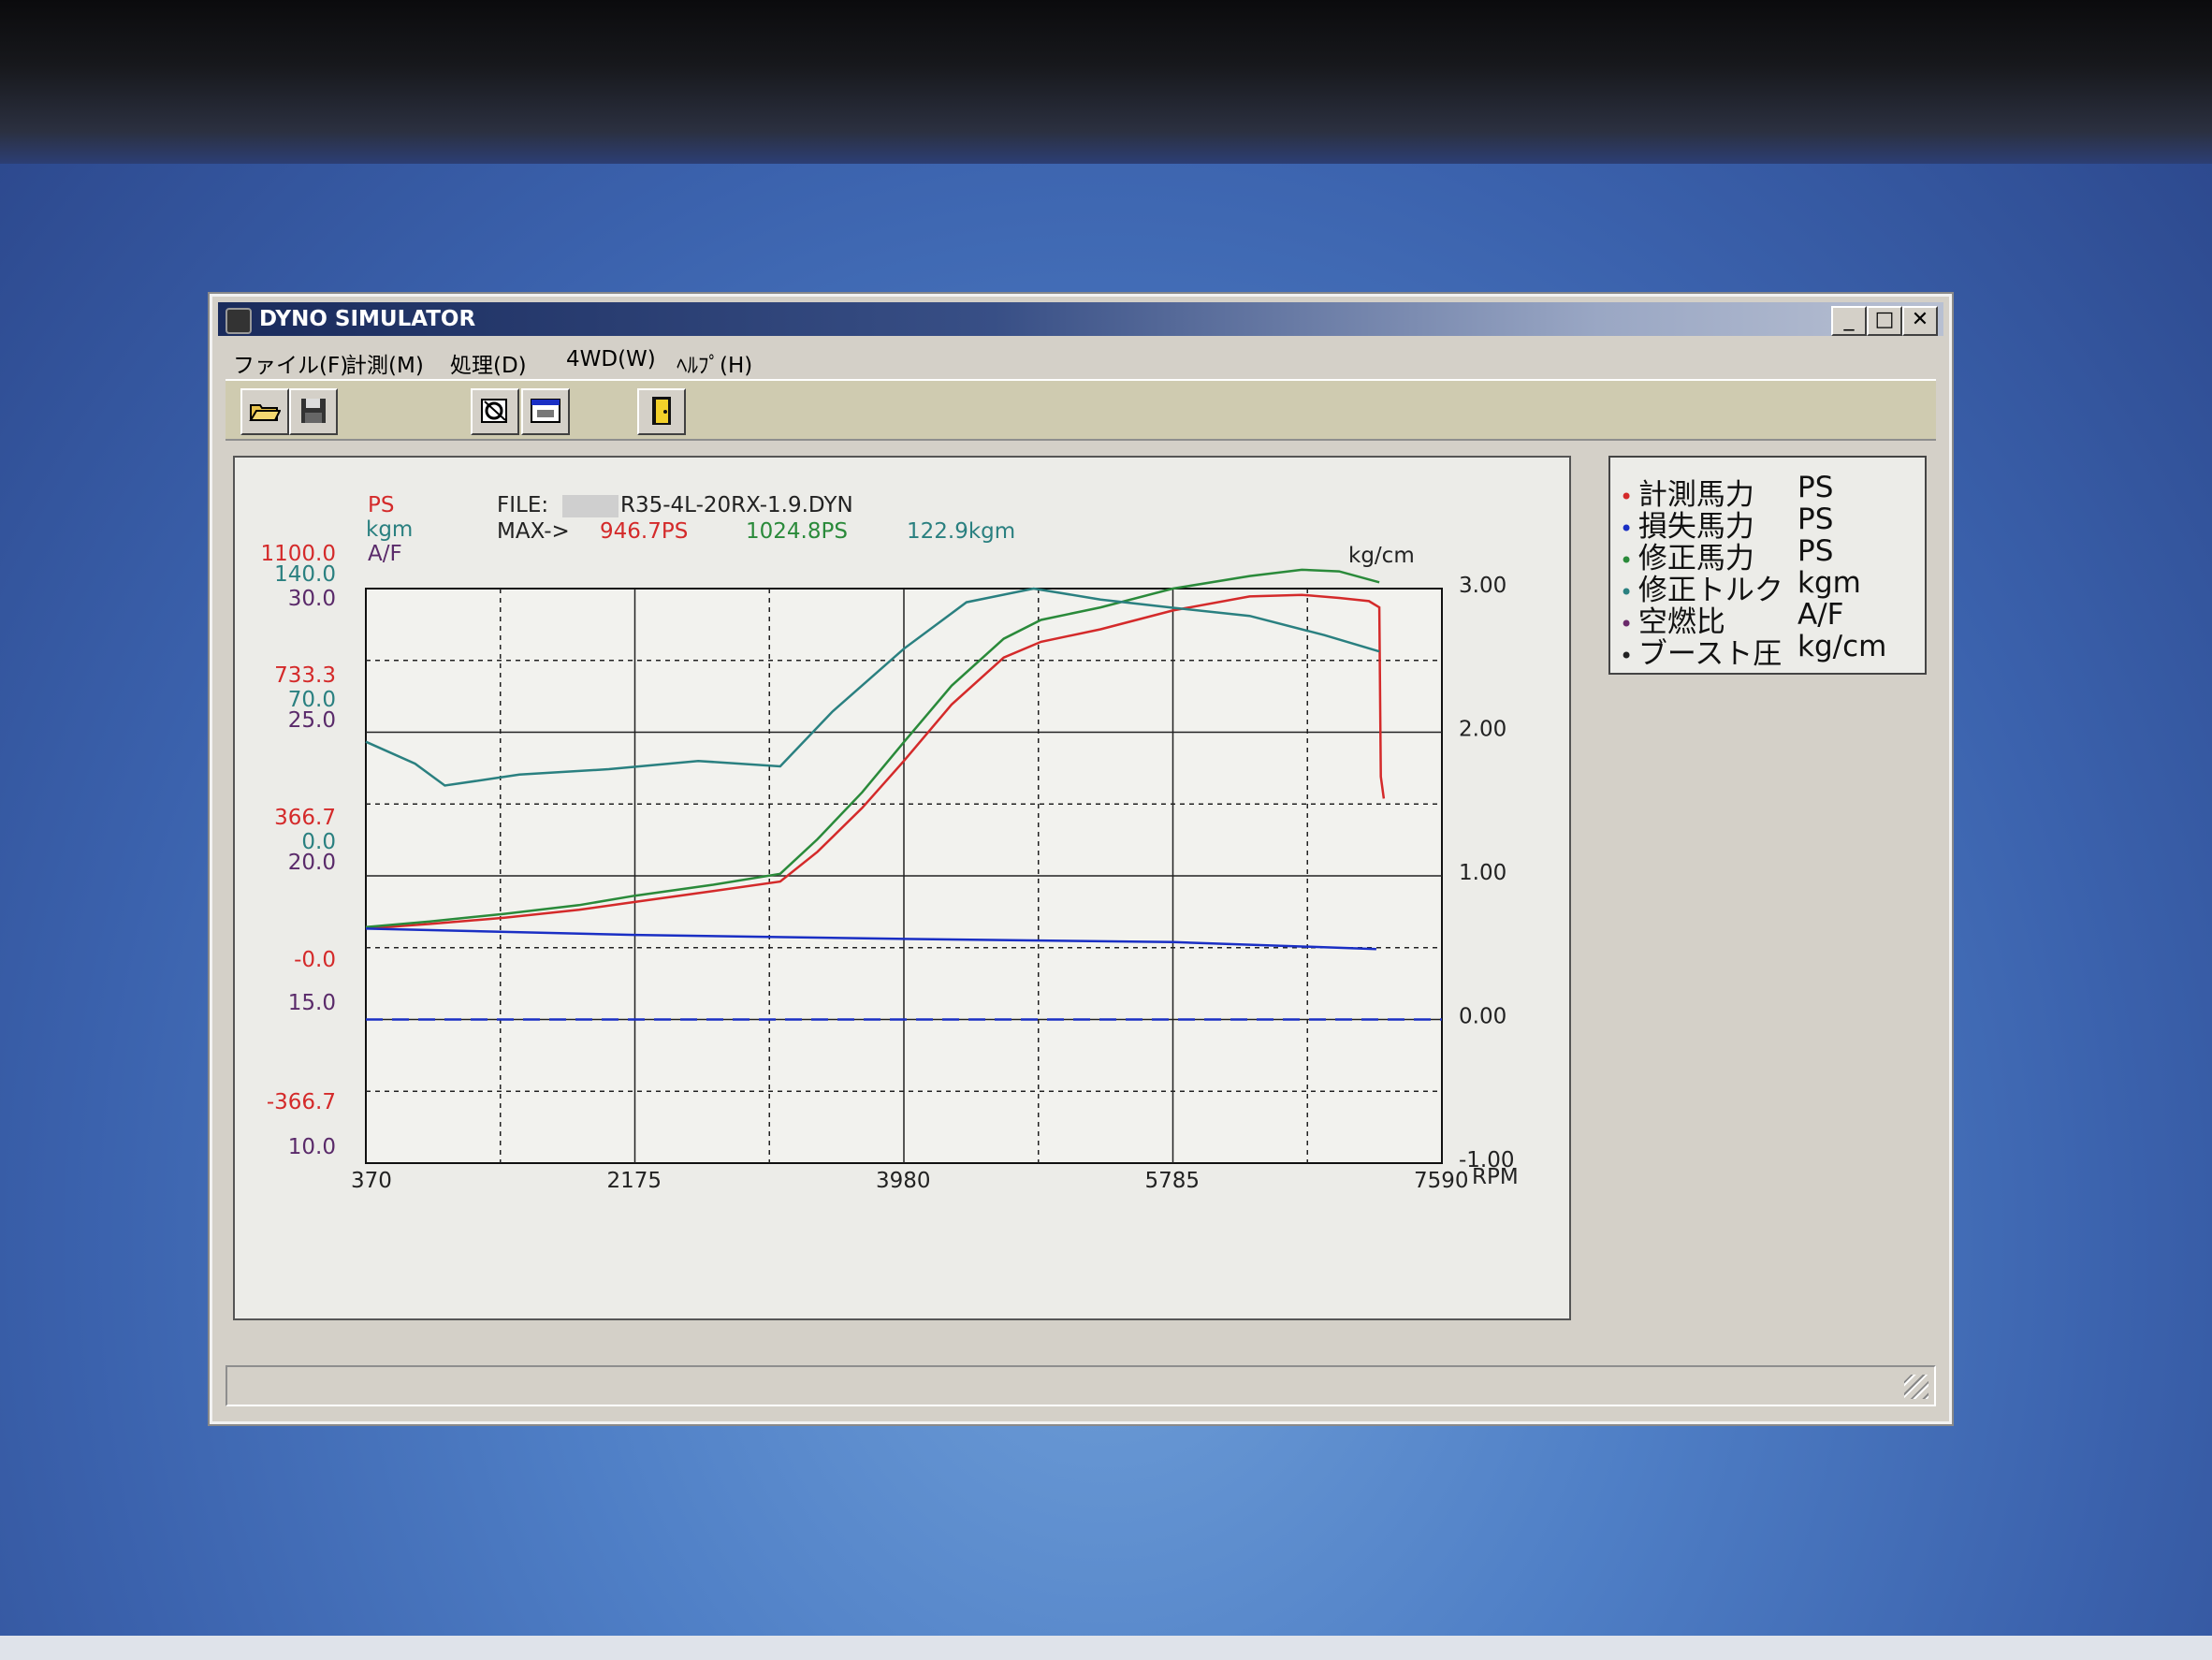 The height and width of the screenshot is (1660, 2212). What do you see at coordinates (611, 359) in the screenshot?
I see `menu-4wd: 4WD(W)` at bounding box center [611, 359].